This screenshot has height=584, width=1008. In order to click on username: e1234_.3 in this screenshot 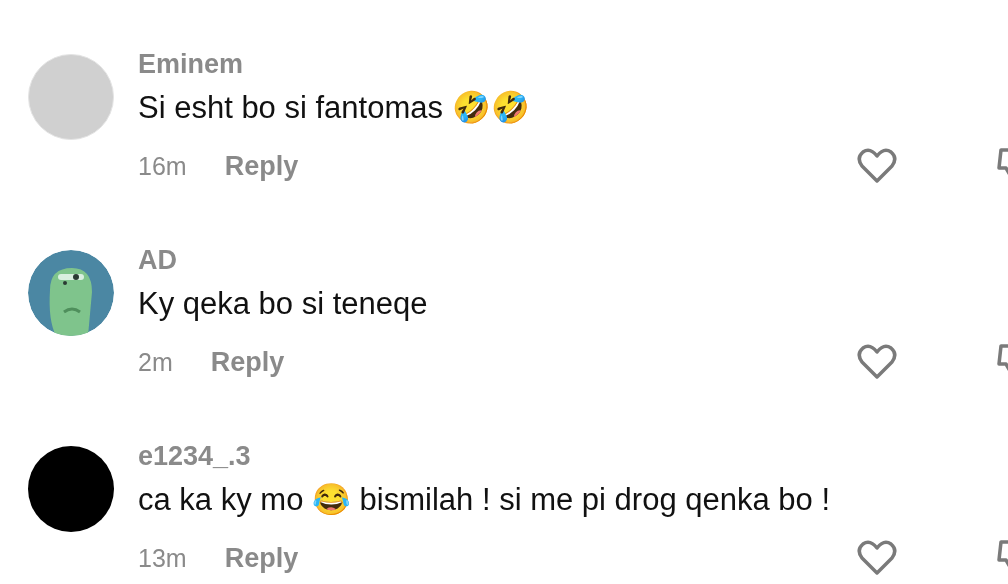, I will do `click(573, 456)`.